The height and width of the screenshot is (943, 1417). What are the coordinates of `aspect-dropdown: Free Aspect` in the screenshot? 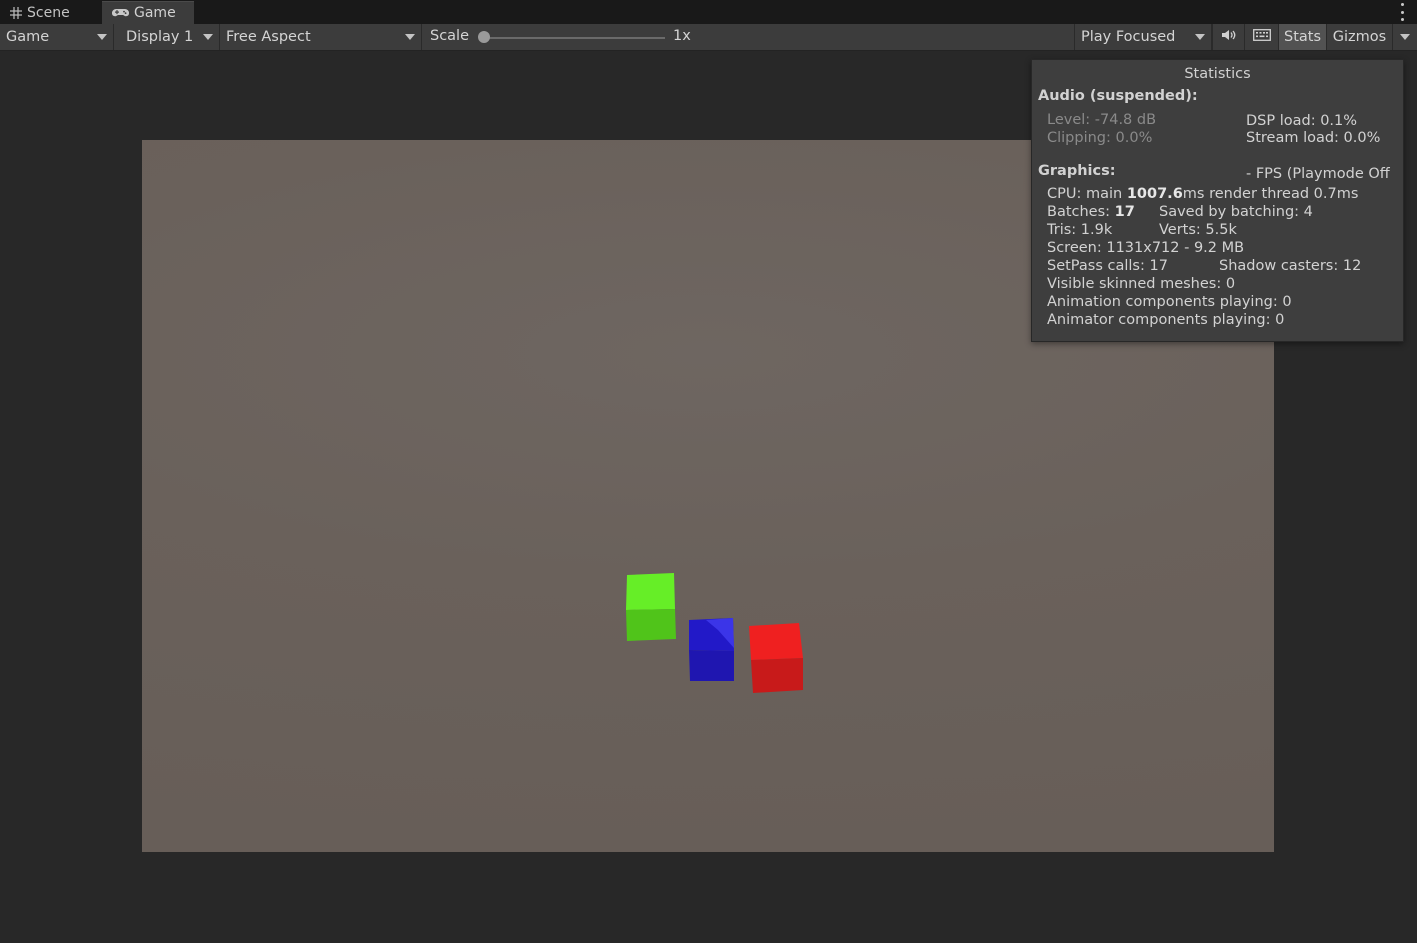 It's located at (321, 37).